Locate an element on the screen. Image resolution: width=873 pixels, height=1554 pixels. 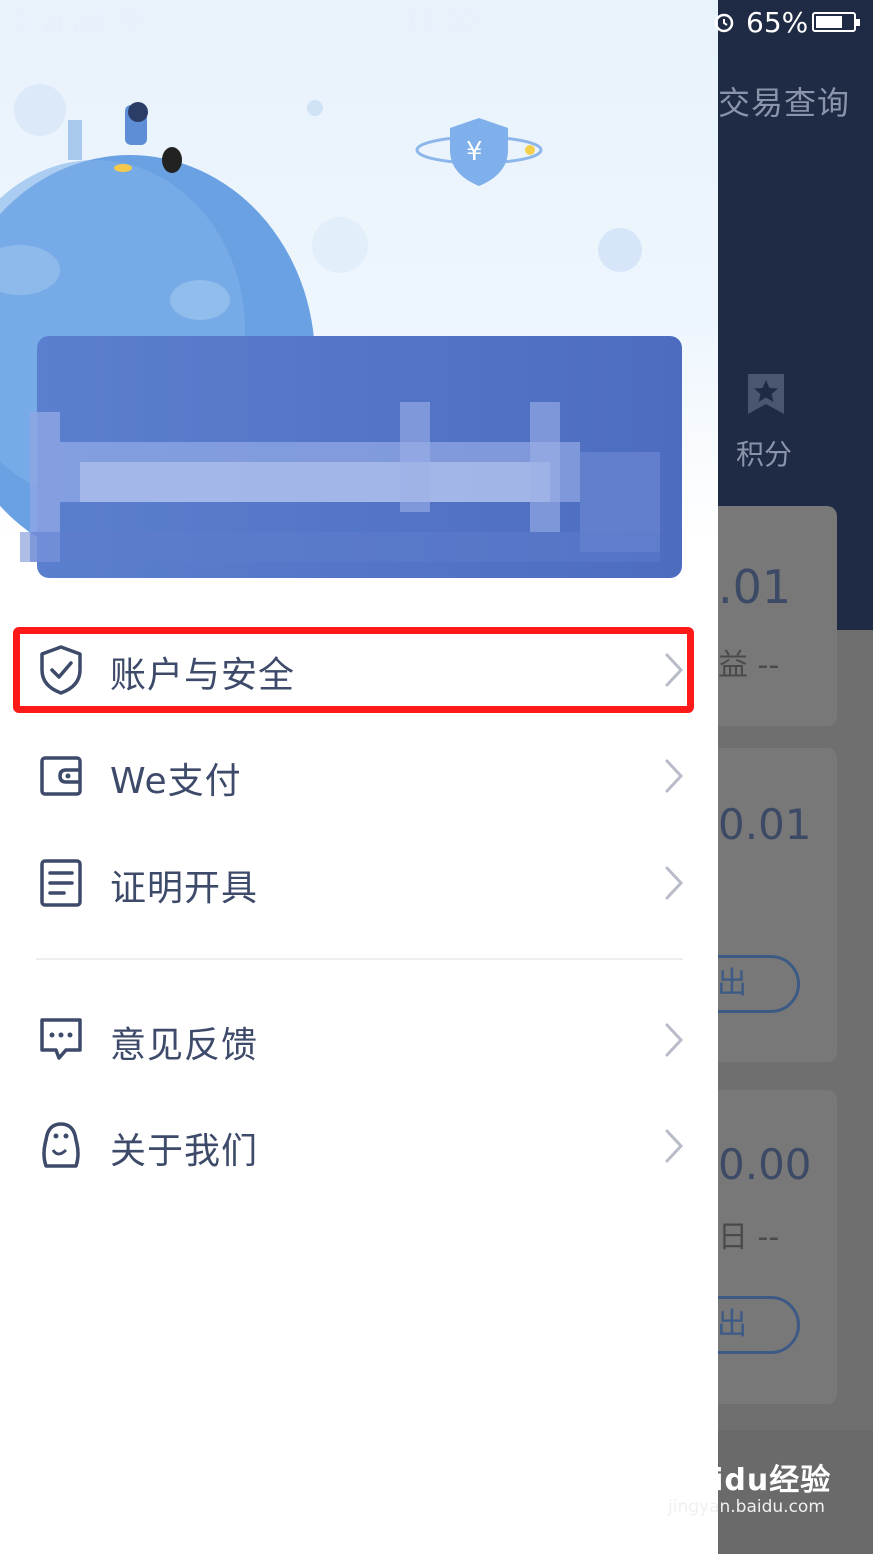
menu-item-we-pay: We支付 is located at coordinates (359, 776).